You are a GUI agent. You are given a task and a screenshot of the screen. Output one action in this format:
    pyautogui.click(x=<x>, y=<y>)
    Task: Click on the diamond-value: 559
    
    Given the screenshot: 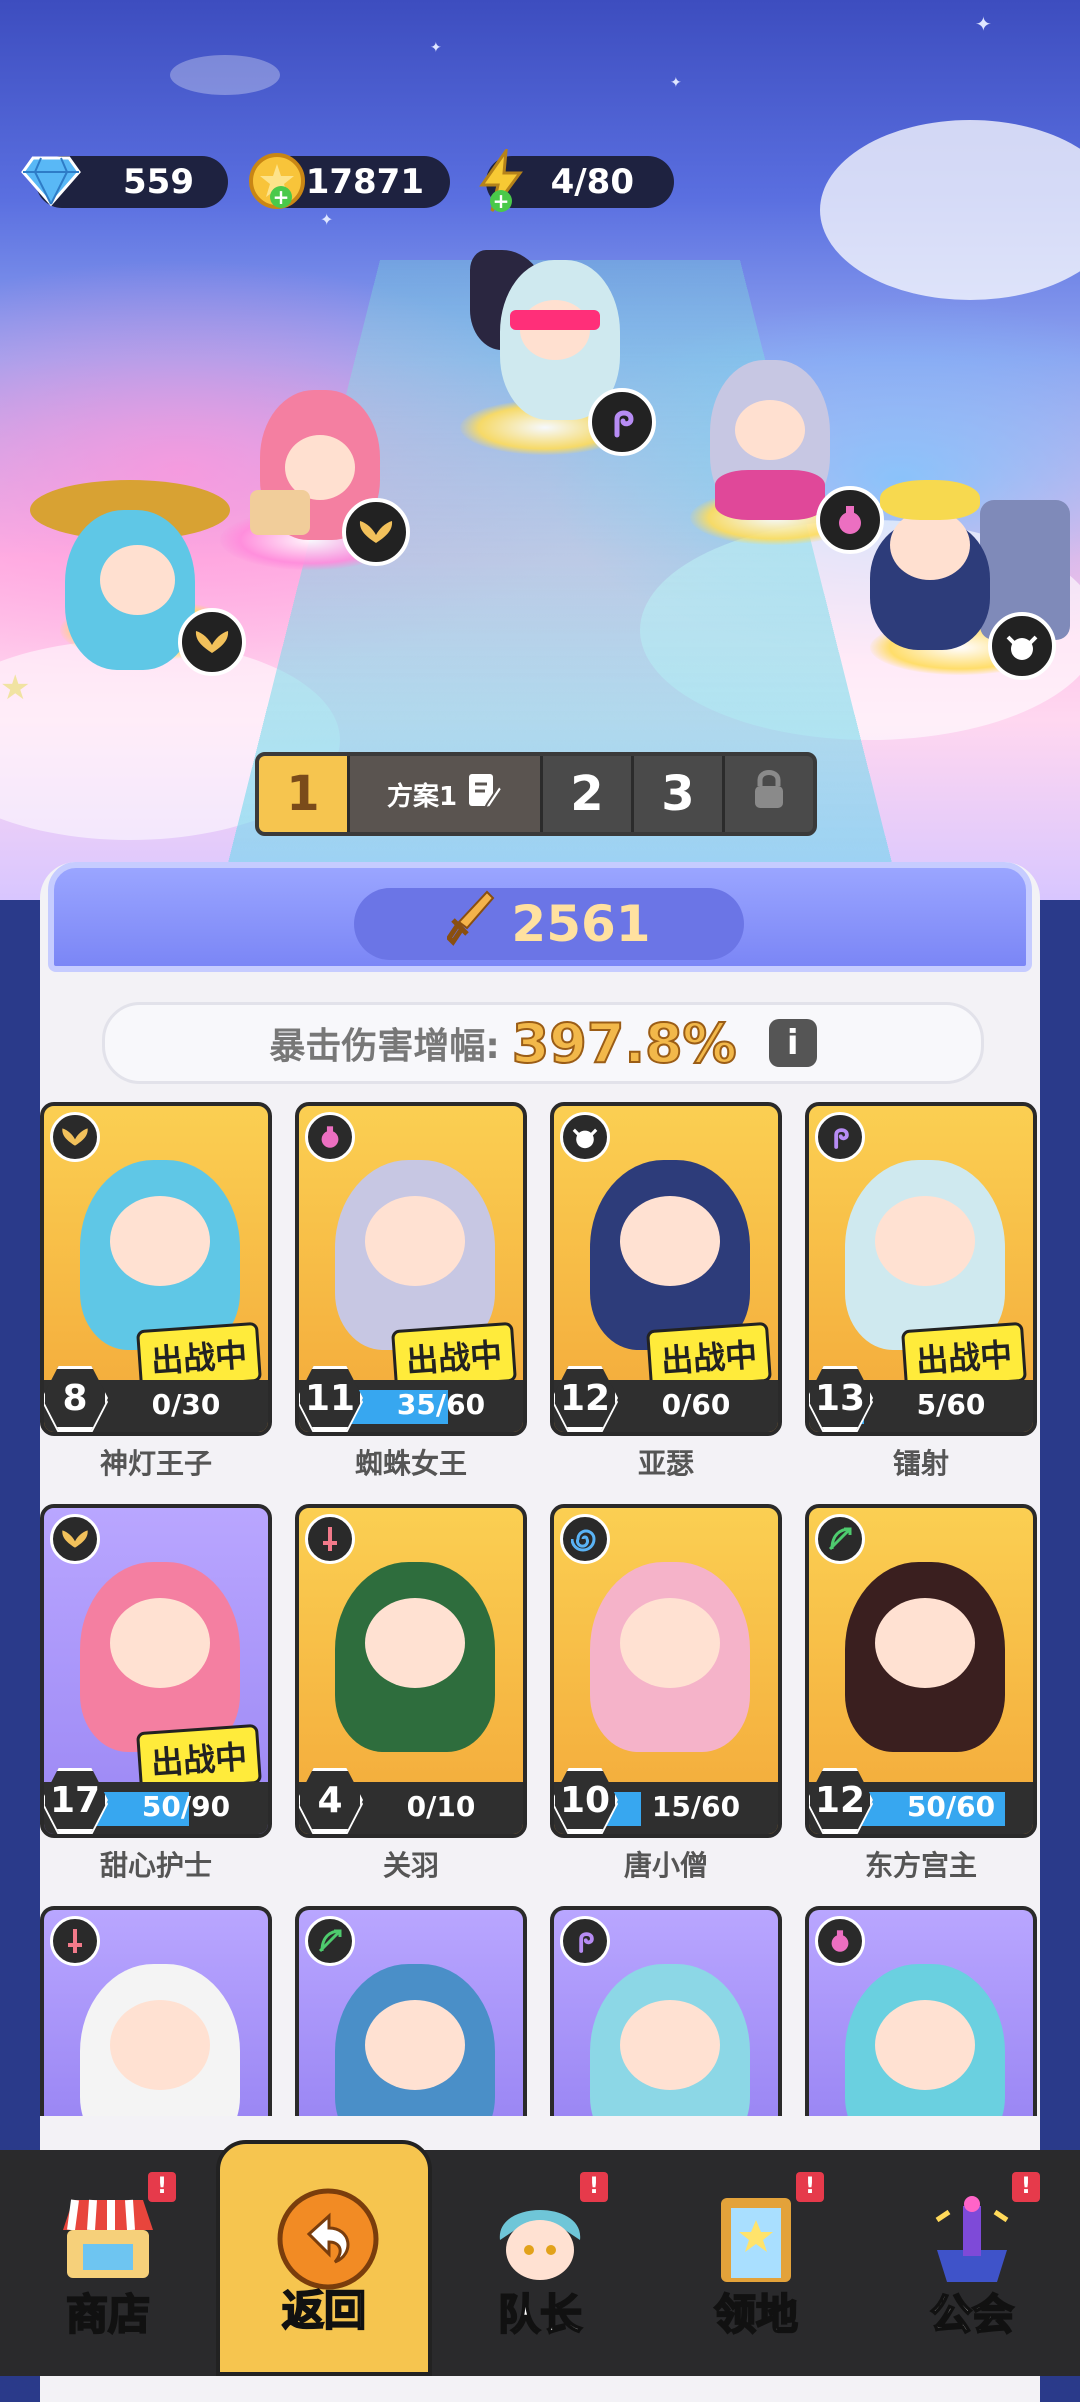 What is the action you would take?
    pyautogui.click(x=158, y=182)
    